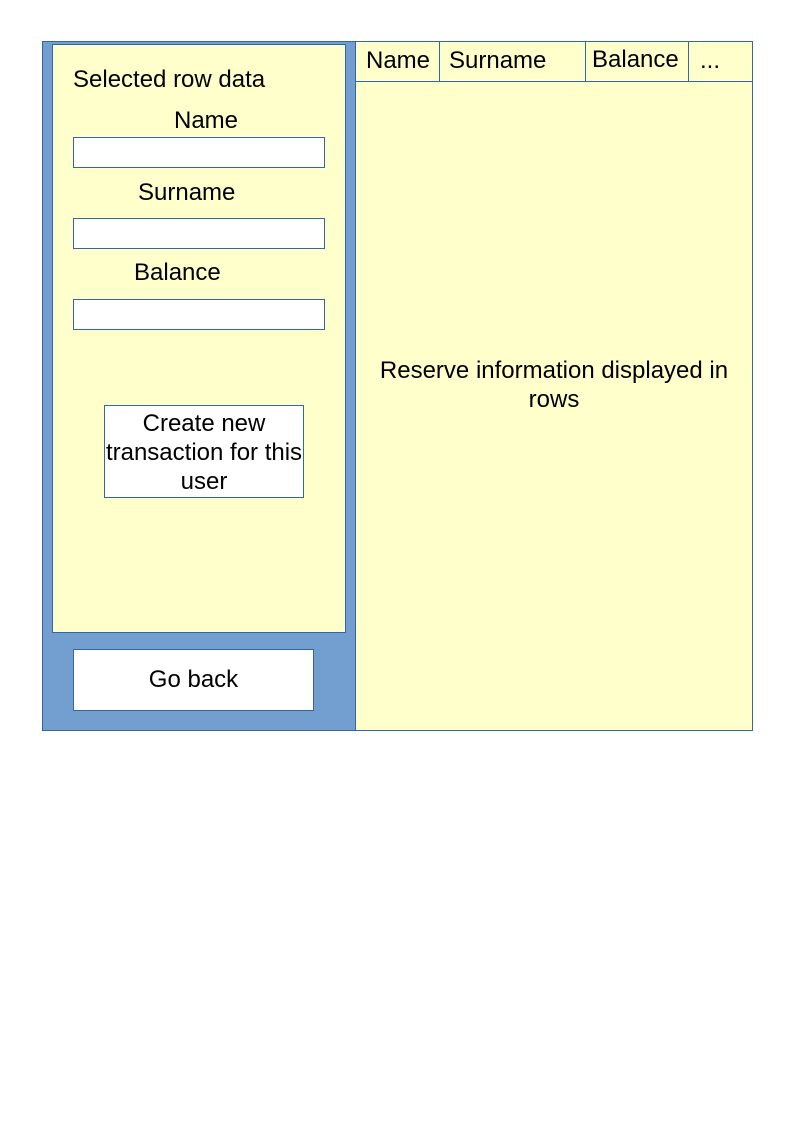 The width and height of the screenshot is (794, 1123). What do you see at coordinates (193, 680) in the screenshot?
I see `go-back-button: Go back` at bounding box center [193, 680].